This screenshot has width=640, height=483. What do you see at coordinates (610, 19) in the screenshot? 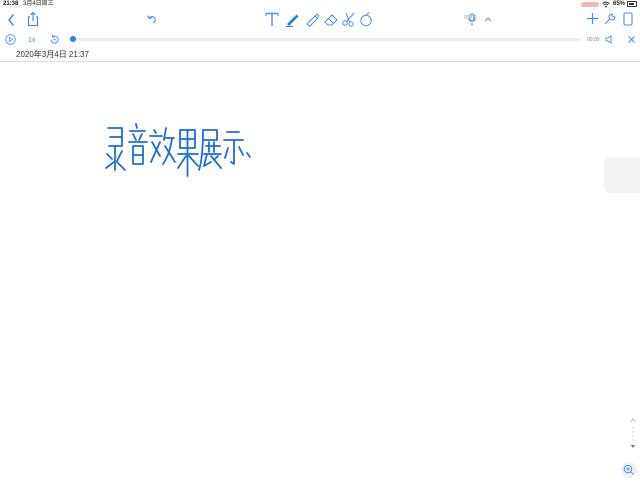
I see `settings-wrench-icon` at bounding box center [610, 19].